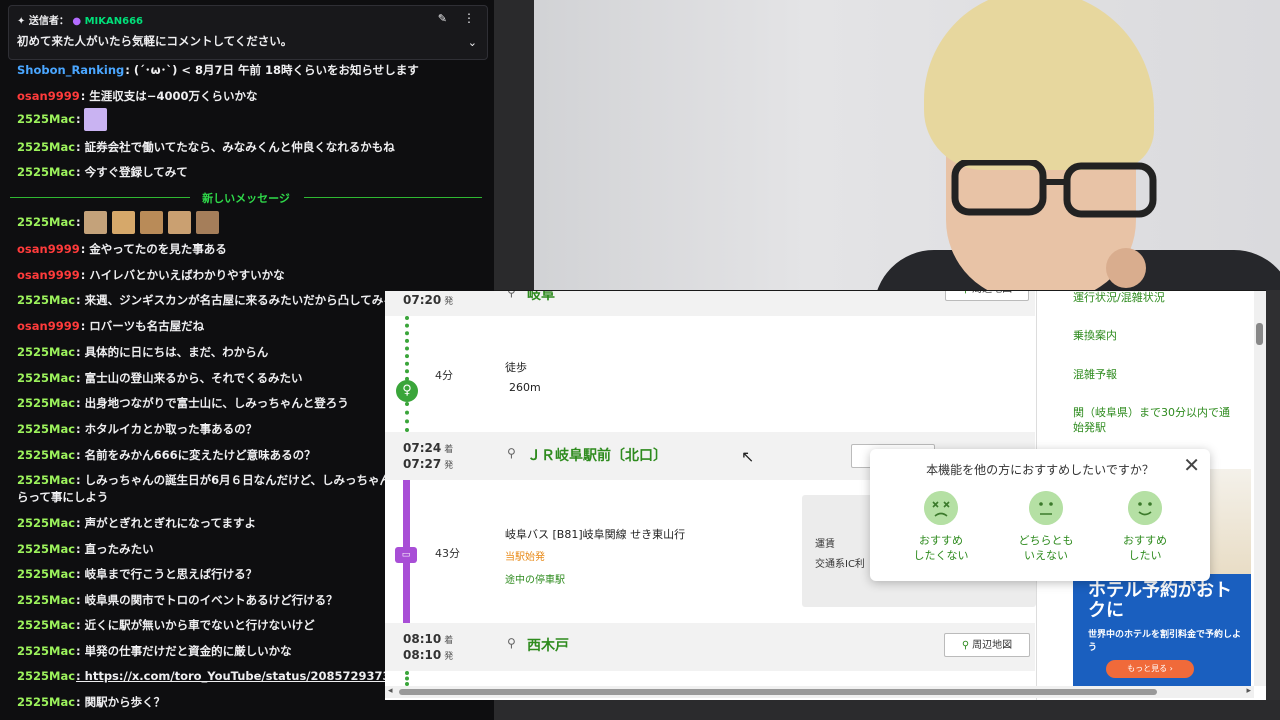 The width and height of the screenshot is (1280, 720). I want to click on new-messages-divider: 新しいメッセージ, so click(246, 197).